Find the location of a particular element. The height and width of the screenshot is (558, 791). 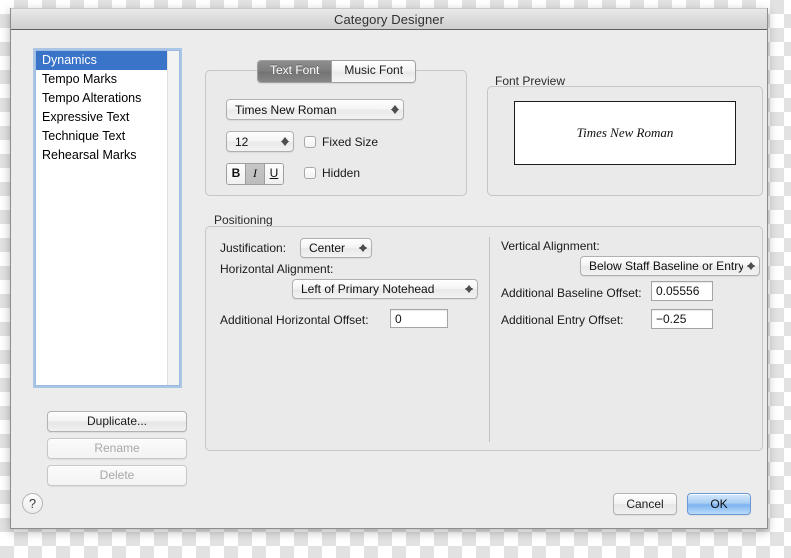

rename-button: Rename is located at coordinates (117, 448).